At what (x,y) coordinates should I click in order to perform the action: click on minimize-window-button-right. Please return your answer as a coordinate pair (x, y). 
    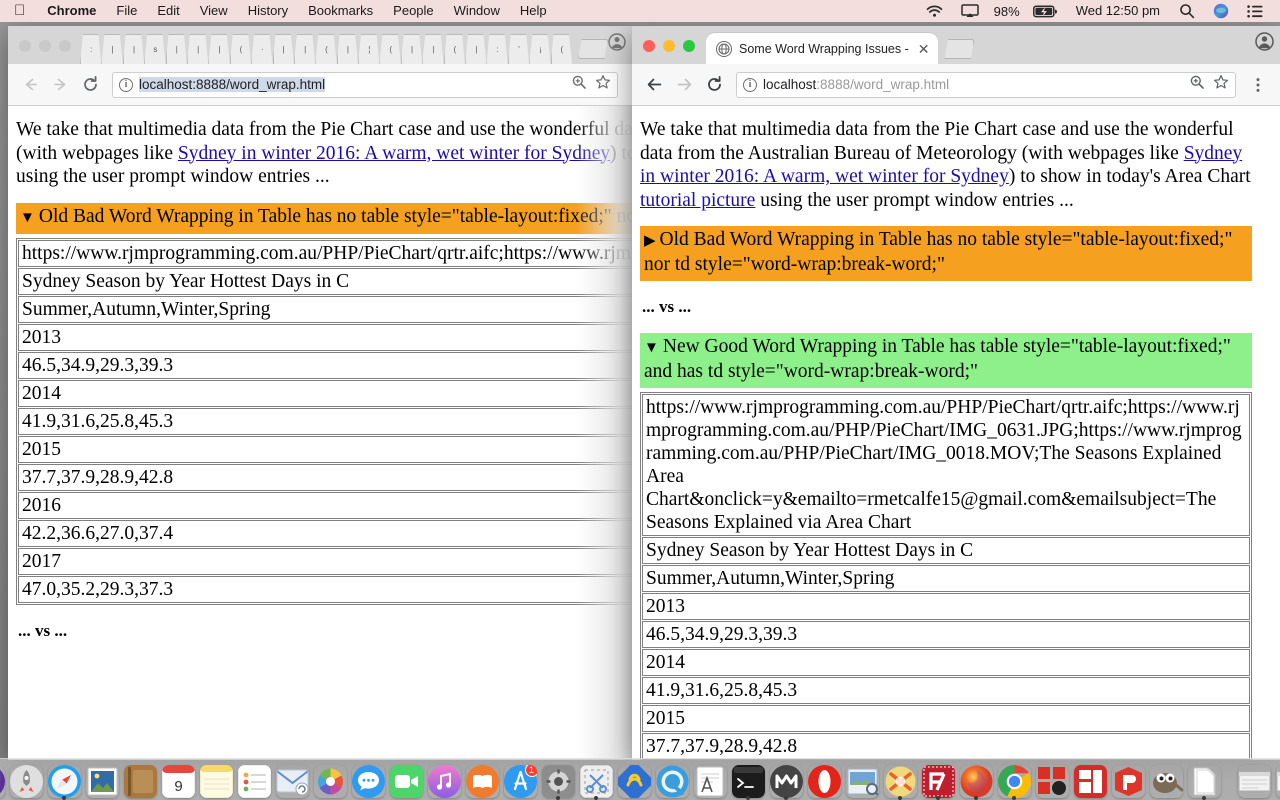
    Looking at the image, I should click on (669, 46).